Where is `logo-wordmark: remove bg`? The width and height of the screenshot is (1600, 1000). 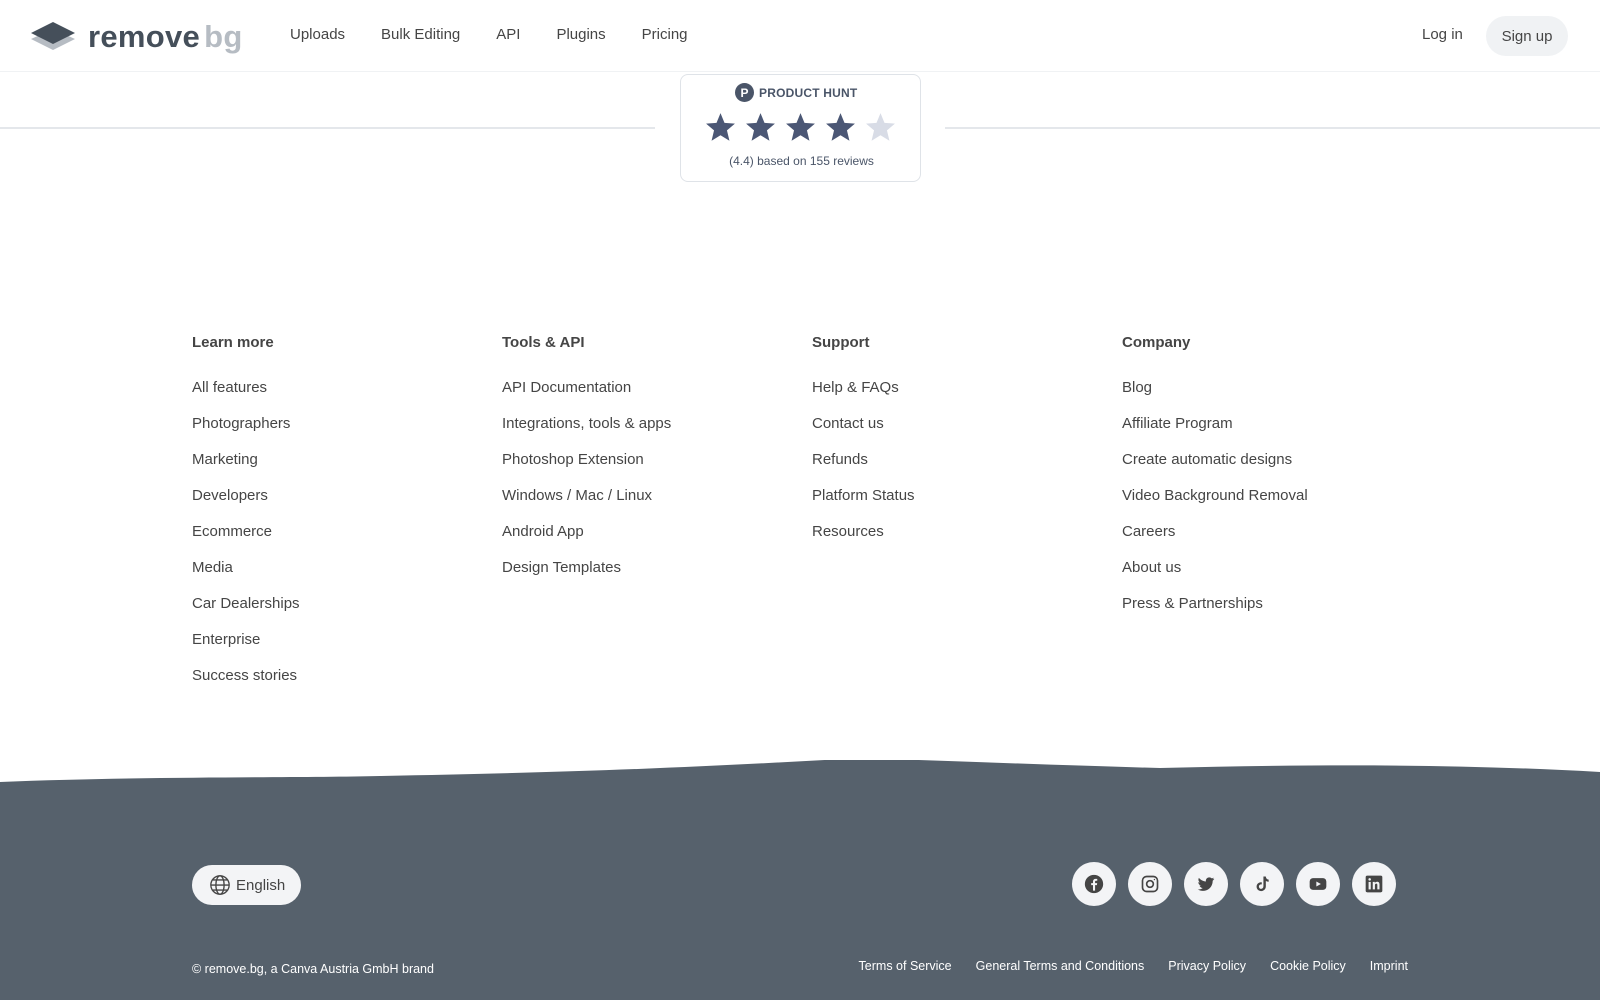 logo-wordmark: remove bg is located at coordinates (165, 36).